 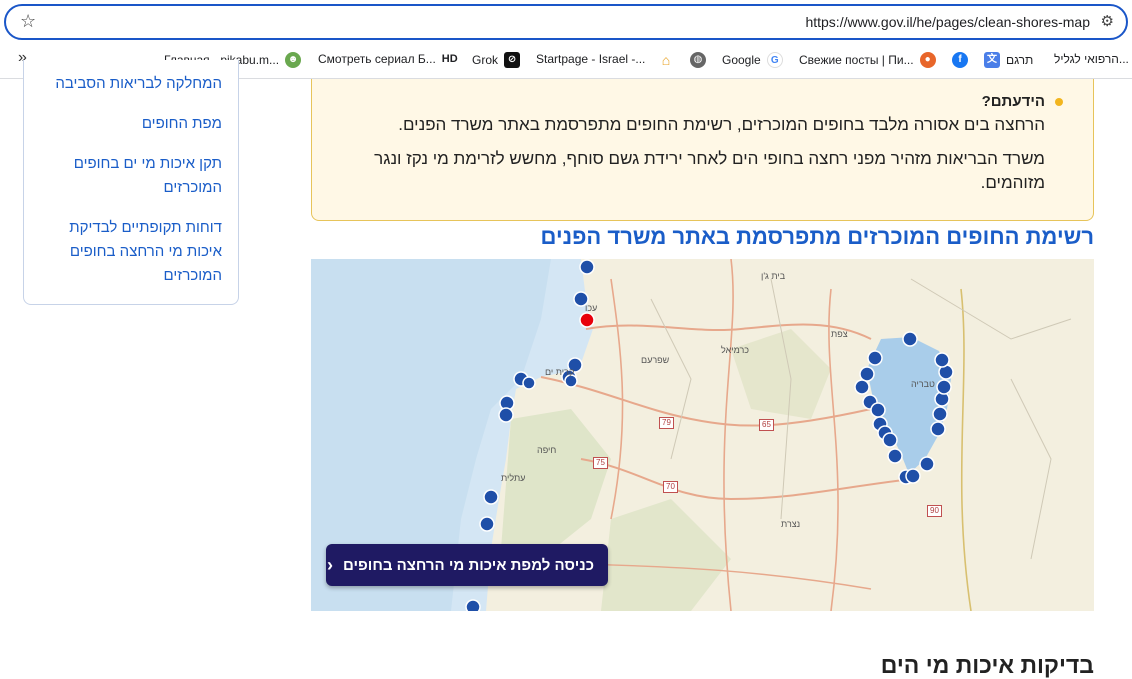 What do you see at coordinates (774, 60) in the screenshot?
I see `google-icon: G` at bounding box center [774, 60].